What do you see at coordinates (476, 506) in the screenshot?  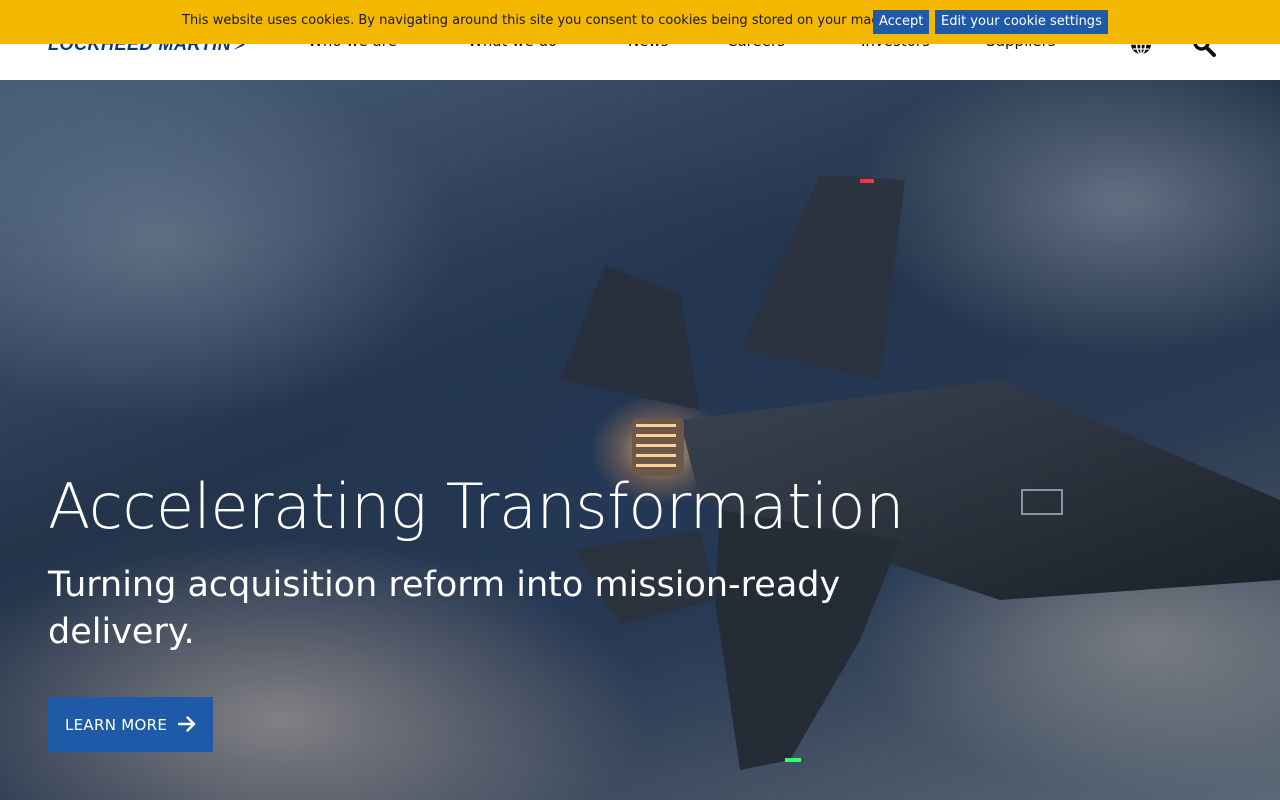 I see `hero-title: Accelerating Transformation` at bounding box center [476, 506].